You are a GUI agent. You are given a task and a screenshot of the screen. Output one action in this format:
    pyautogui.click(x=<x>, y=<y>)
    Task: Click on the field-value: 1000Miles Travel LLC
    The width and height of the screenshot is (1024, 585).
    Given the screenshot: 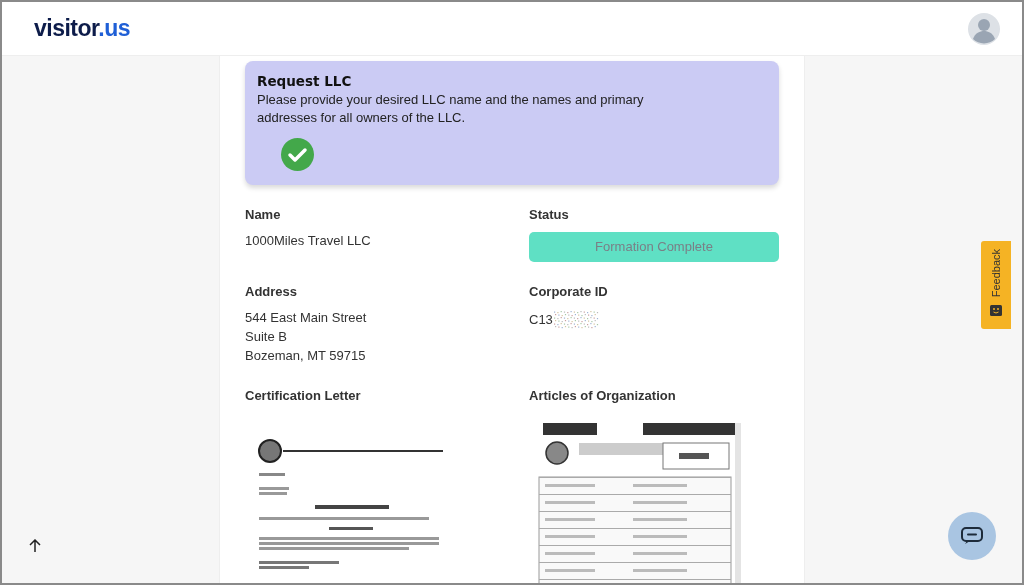 What is the action you would take?
    pyautogui.click(x=308, y=241)
    